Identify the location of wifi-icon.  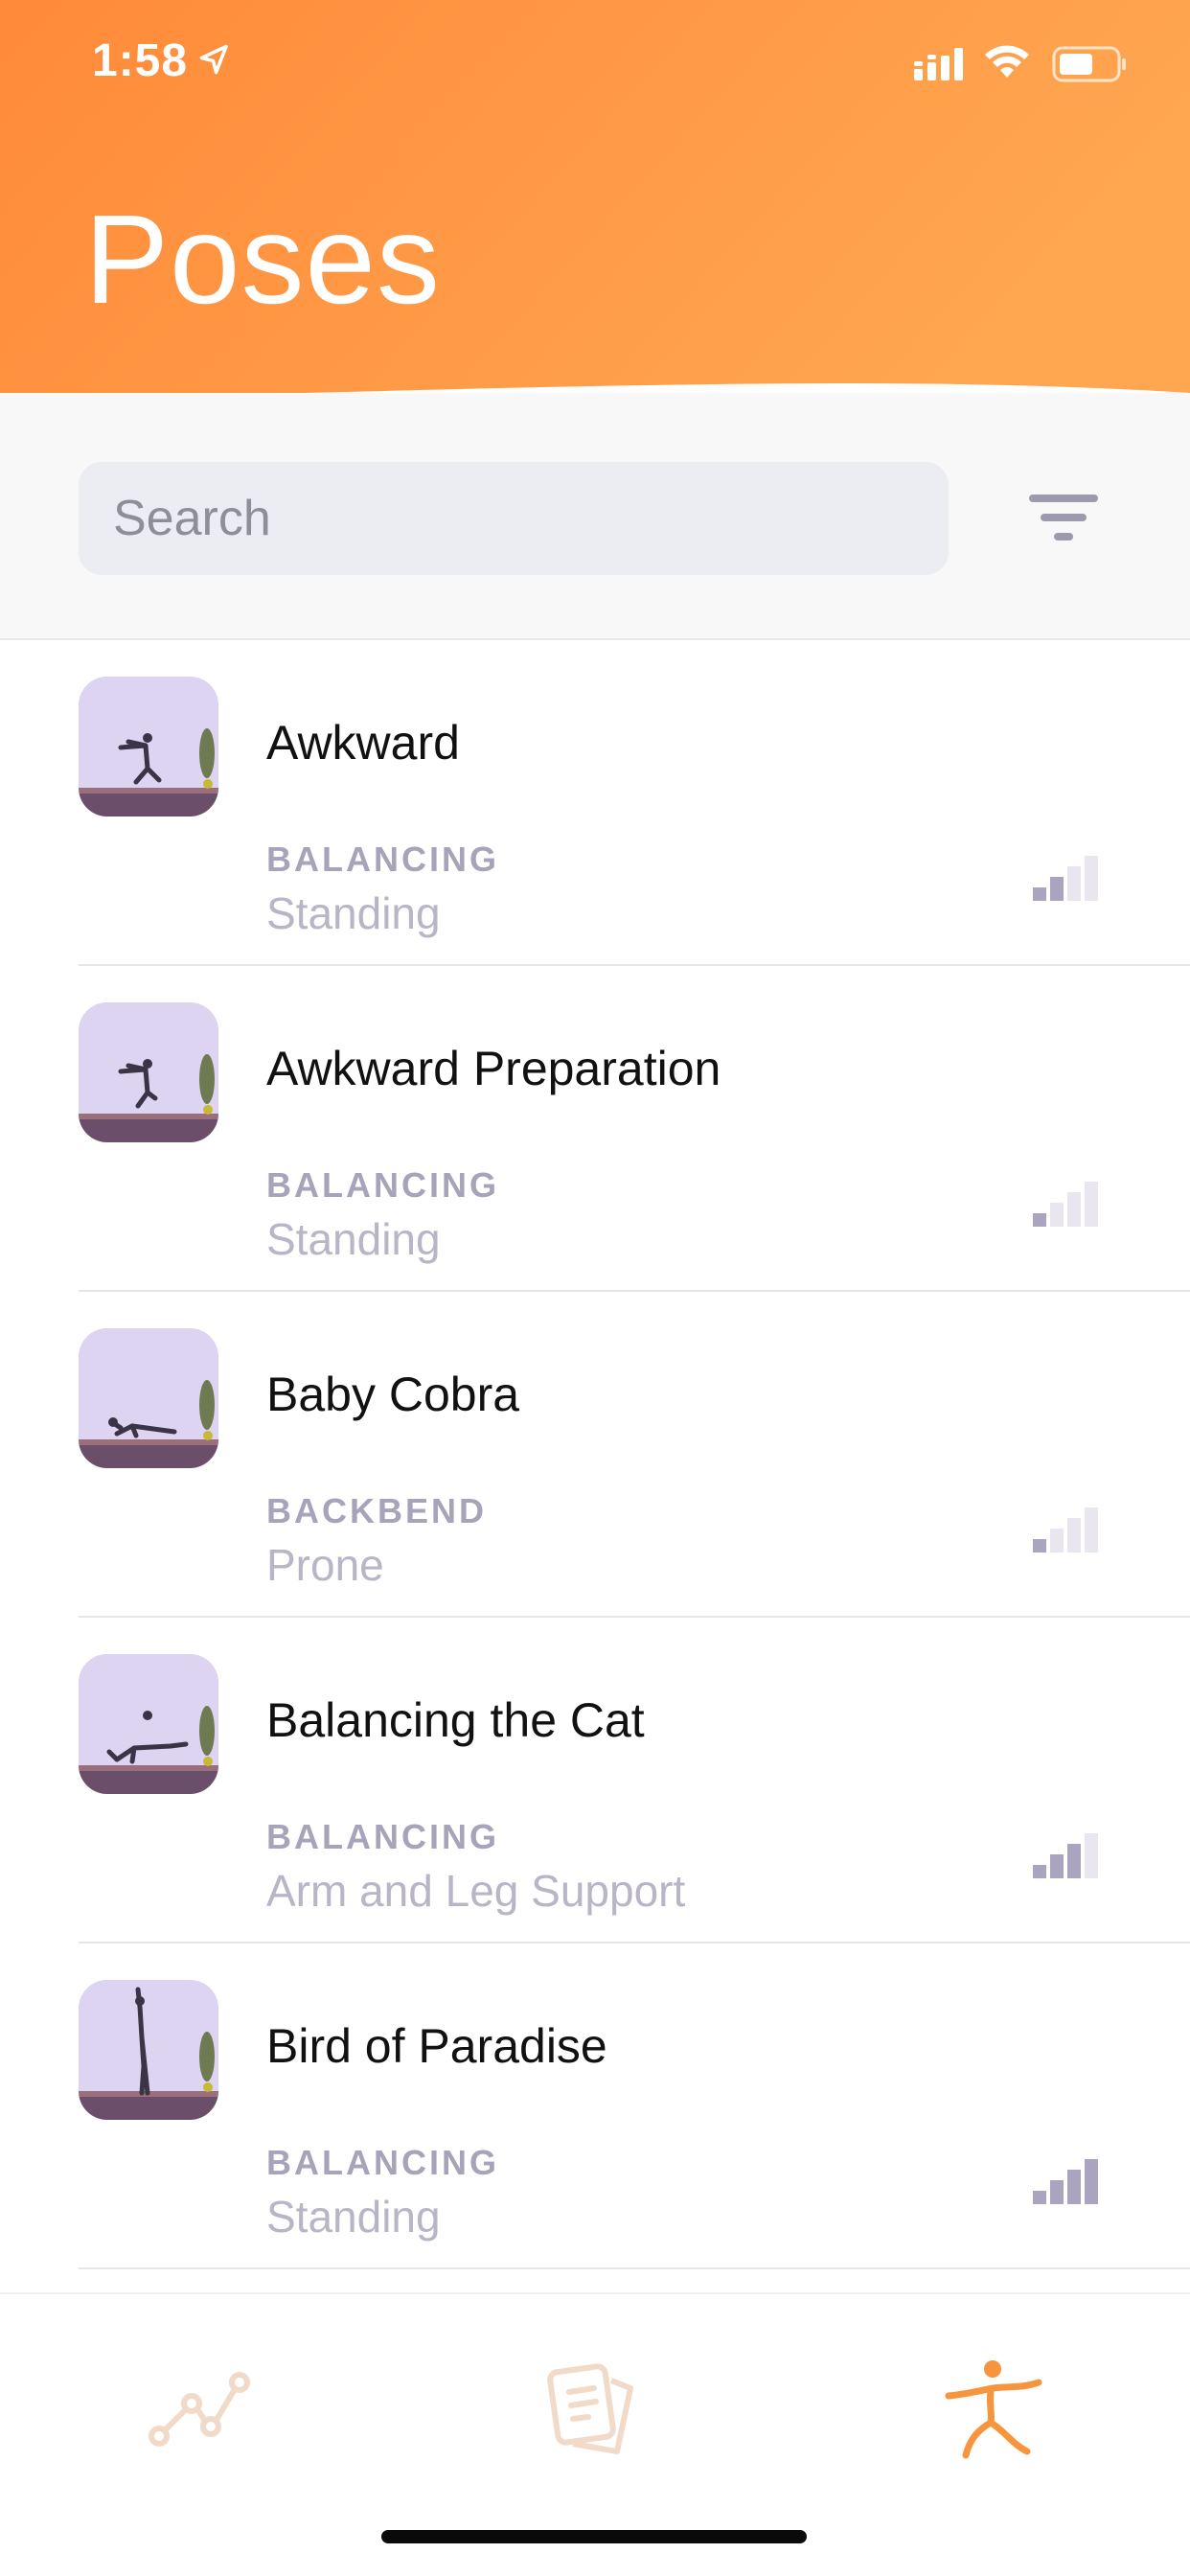
(1007, 62).